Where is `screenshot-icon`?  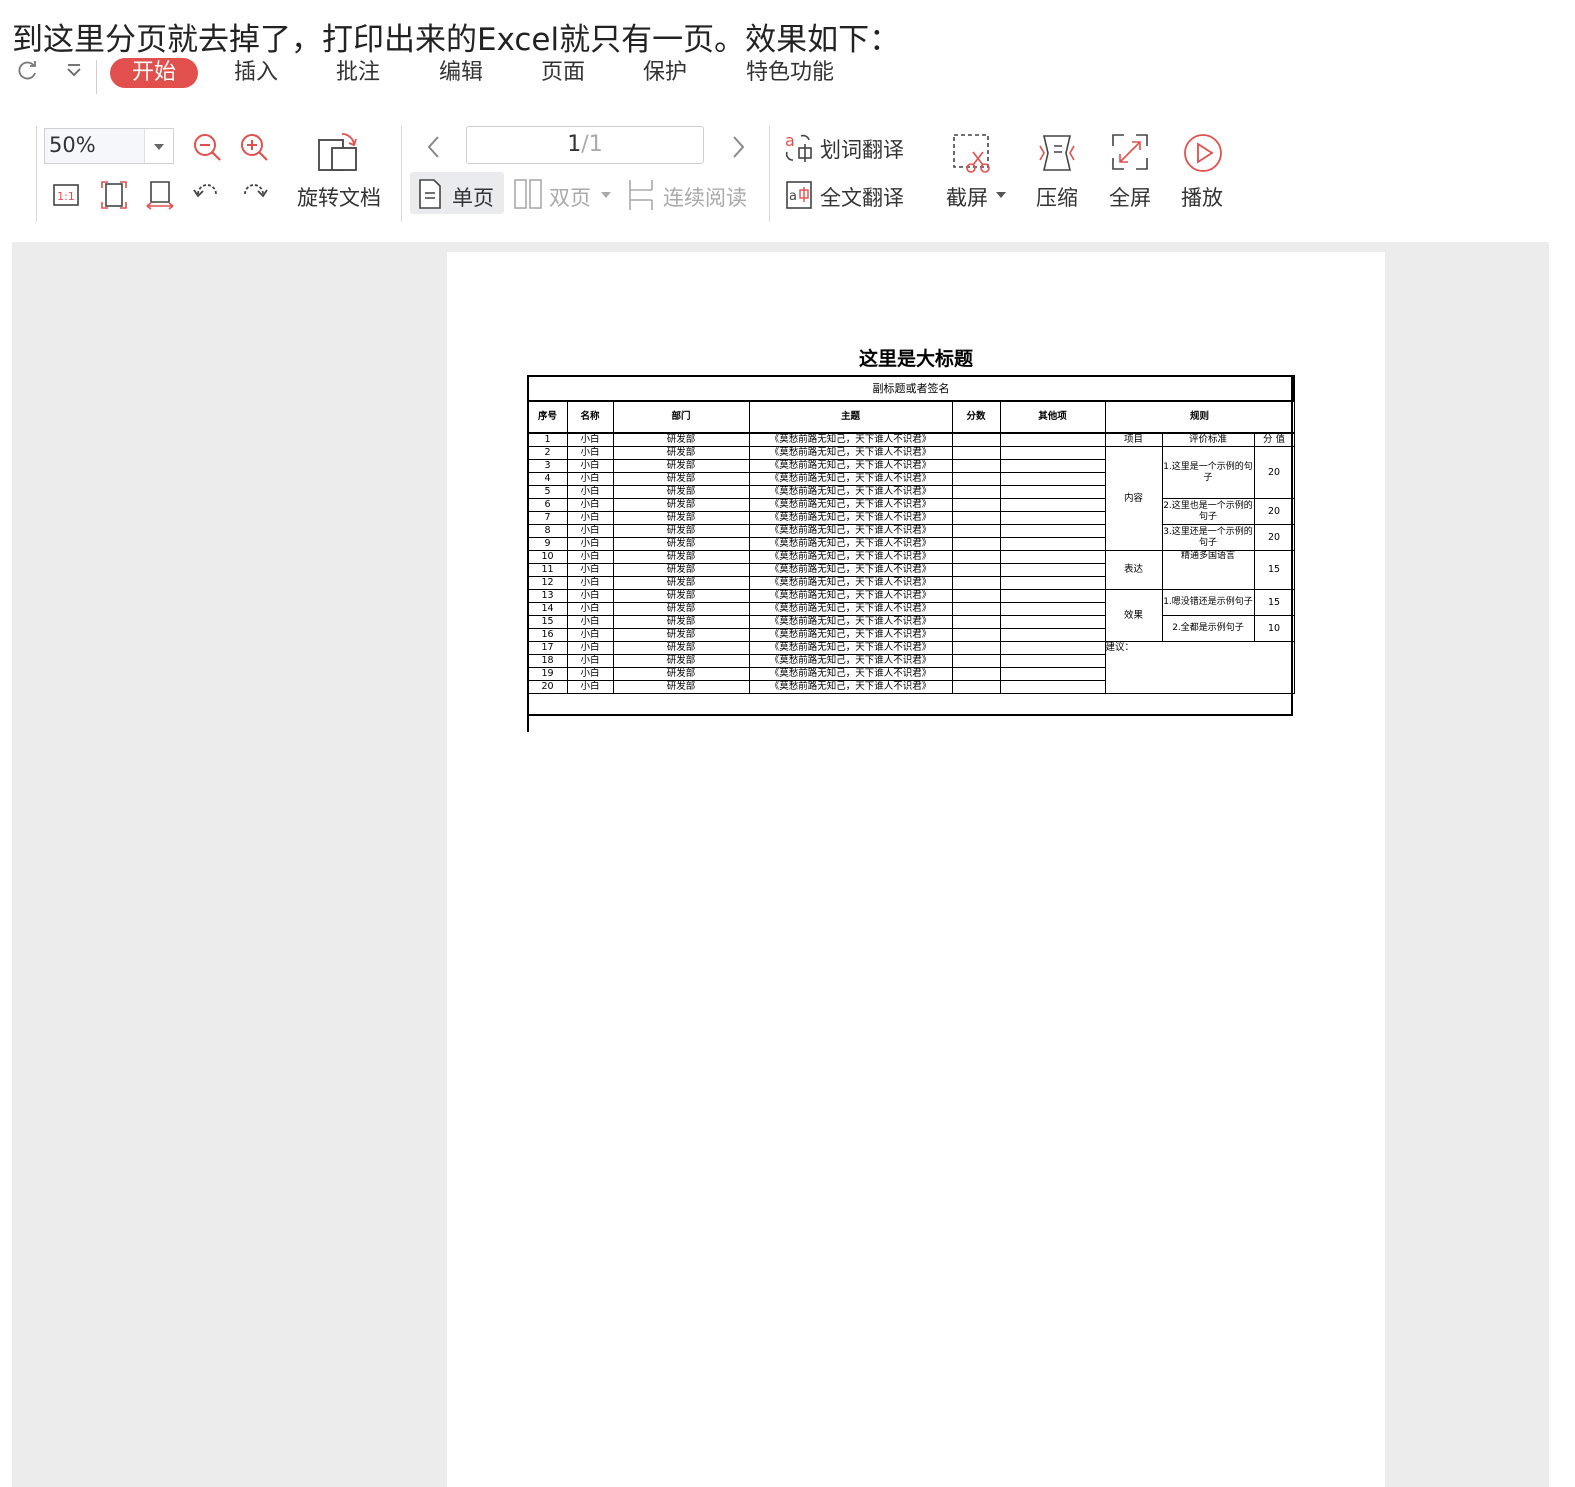 screenshot-icon is located at coordinates (972, 154).